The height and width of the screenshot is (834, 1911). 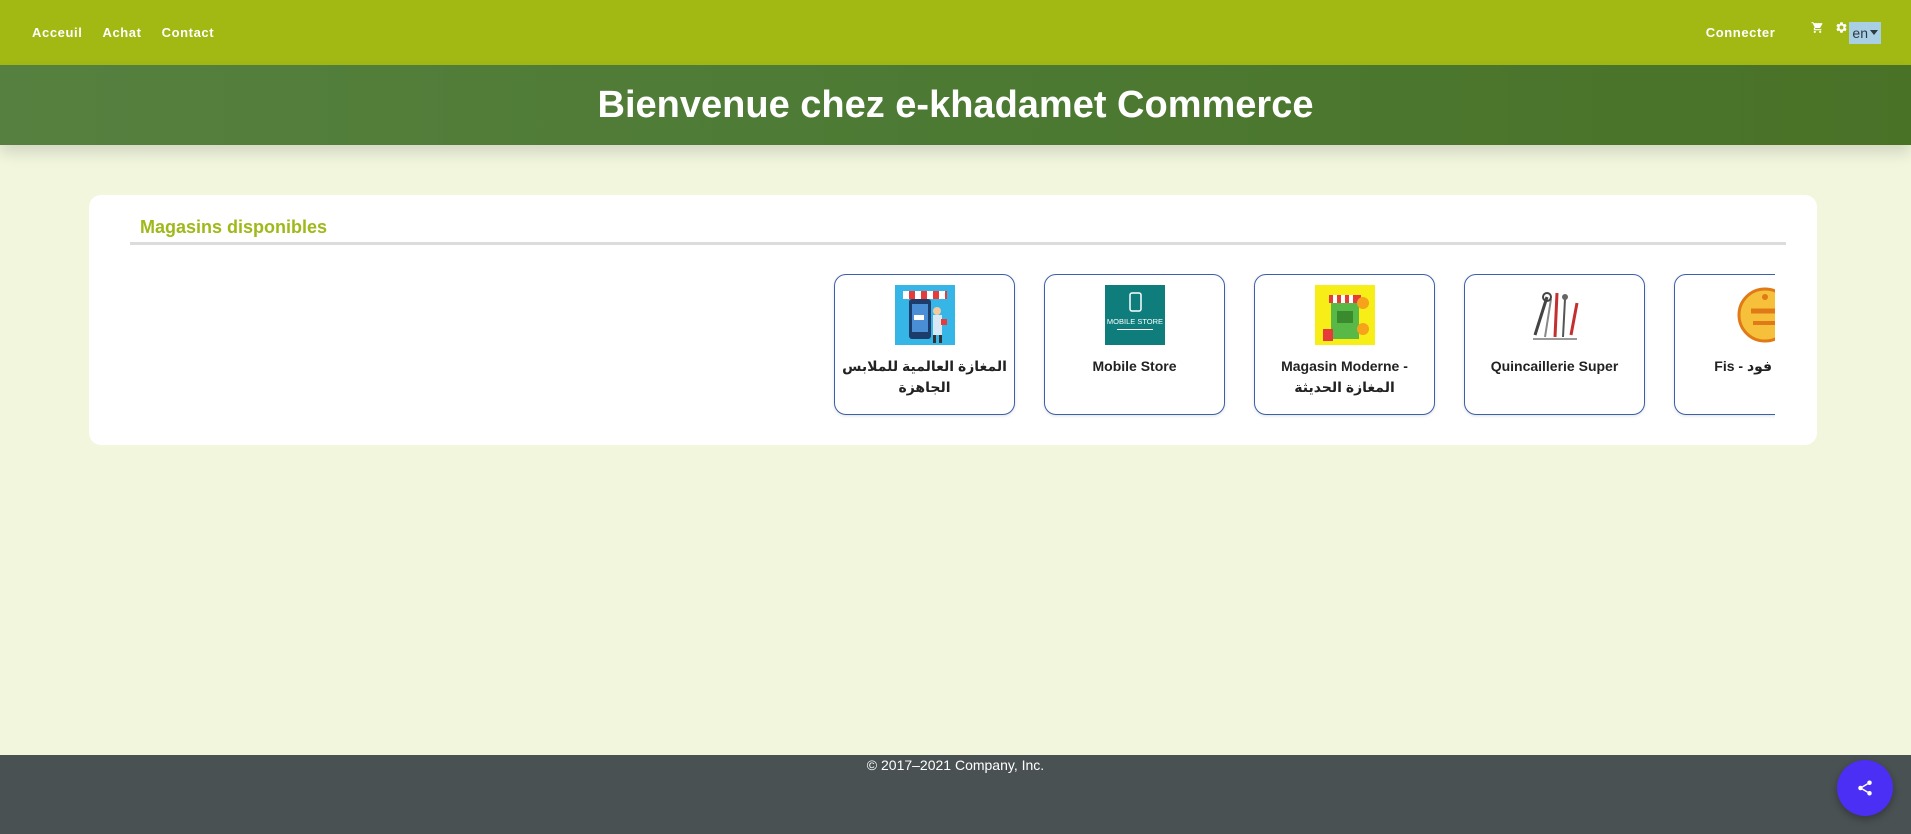 What do you see at coordinates (955, 794) in the screenshot?
I see `footer: © 2017–2021 Company, Inc.` at bounding box center [955, 794].